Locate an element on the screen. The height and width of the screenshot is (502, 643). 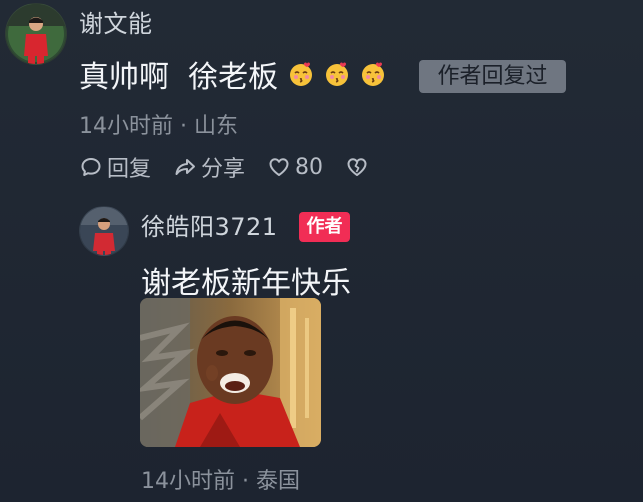
share-label: 分享 is located at coordinates (223, 169).